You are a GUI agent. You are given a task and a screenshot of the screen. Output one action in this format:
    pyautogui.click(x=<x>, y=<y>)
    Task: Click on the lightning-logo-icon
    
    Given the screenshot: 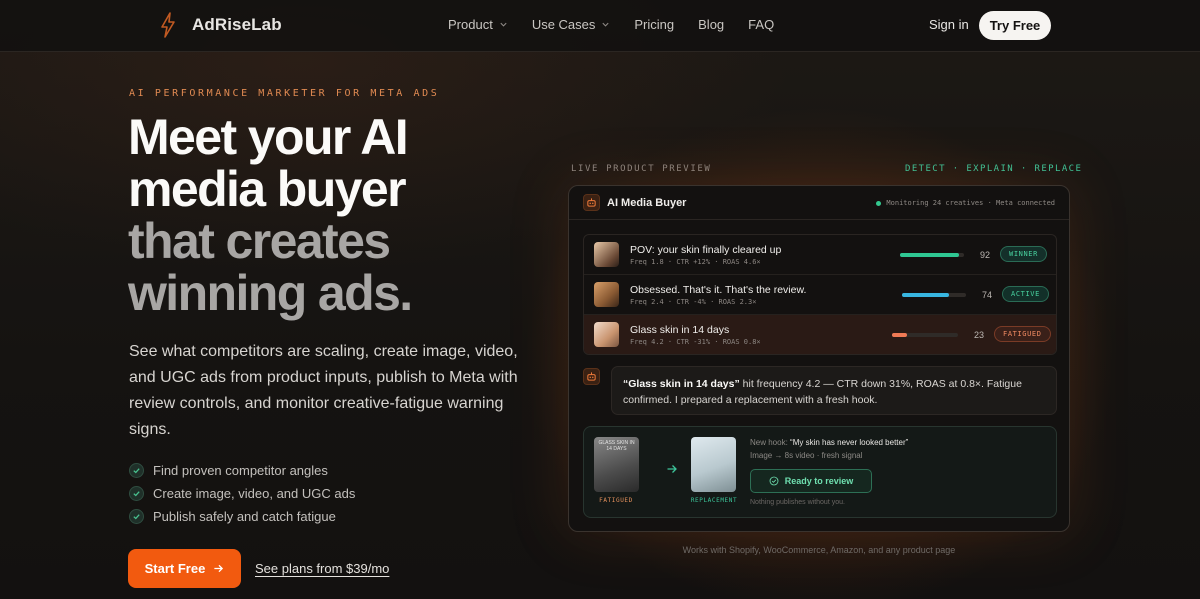 What is the action you would take?
    pyautogui.click(x=168, y=25)
    